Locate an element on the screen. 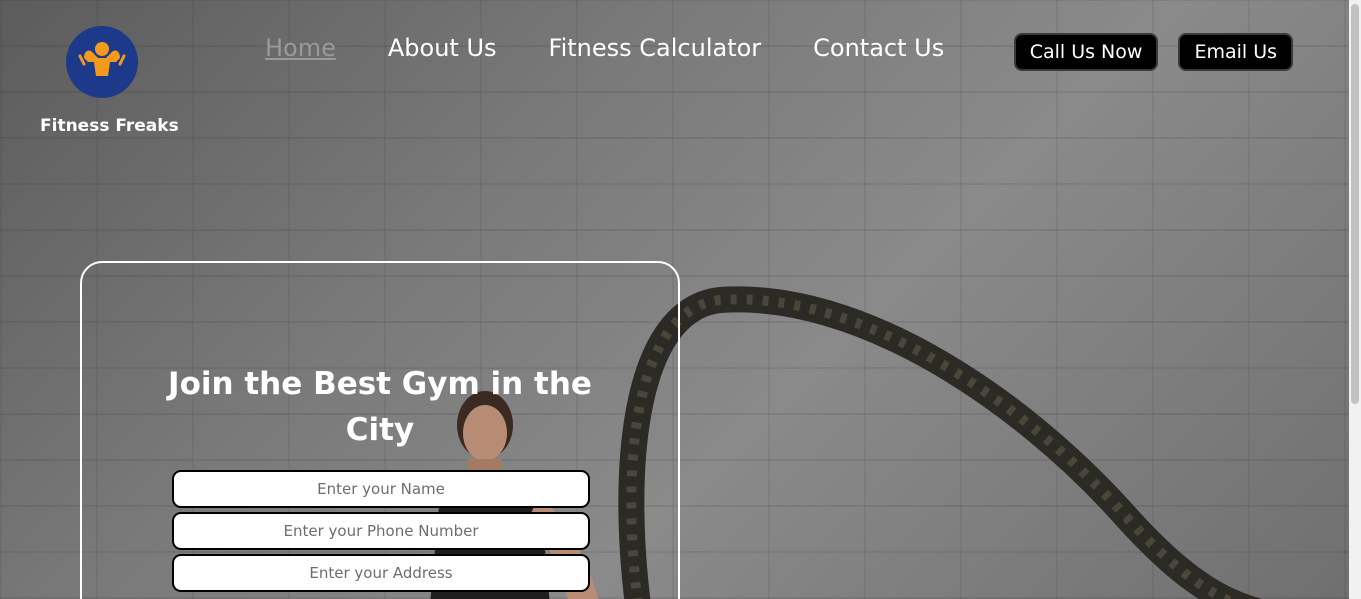 The height and width of the screenshot is (599, 1361). flexing-man-icon is located at coordinates (102, 62).